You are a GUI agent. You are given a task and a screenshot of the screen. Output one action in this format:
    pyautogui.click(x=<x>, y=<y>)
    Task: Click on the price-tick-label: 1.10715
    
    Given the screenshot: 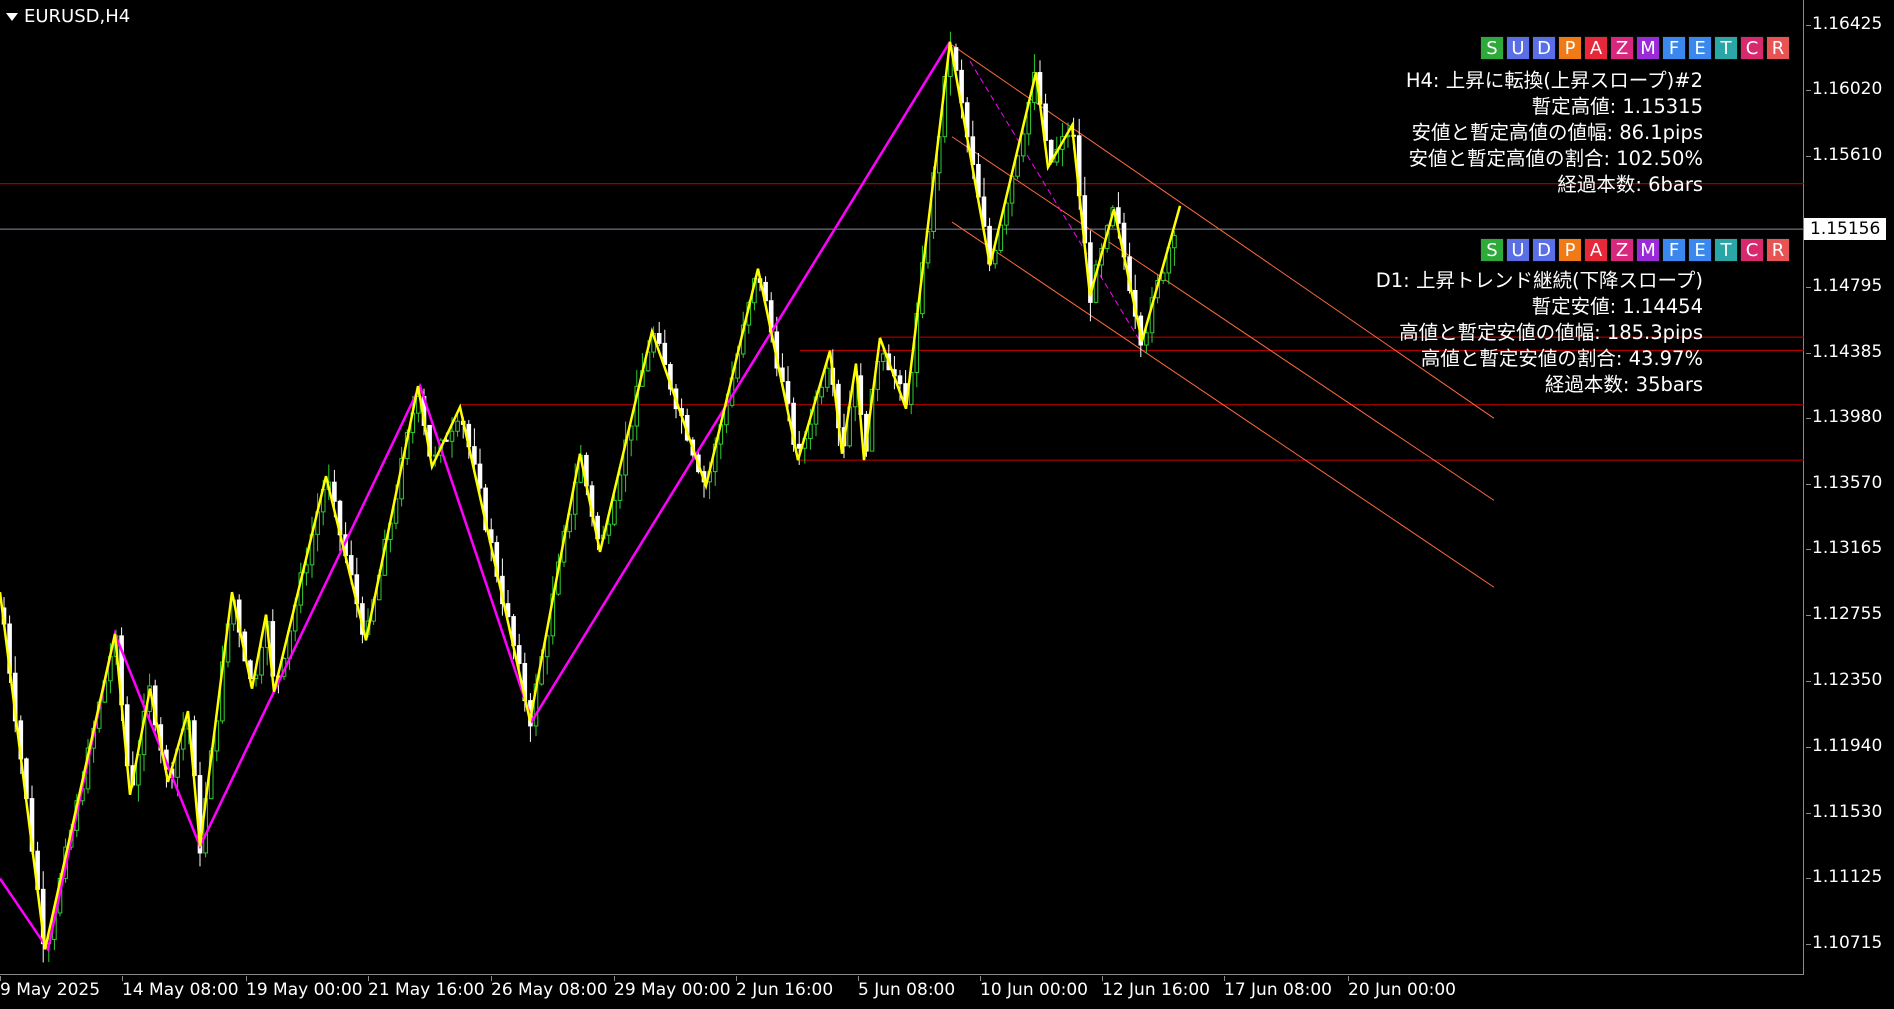 What is the action you would take?
    pyautogui.click(x=1847, y=942)
    